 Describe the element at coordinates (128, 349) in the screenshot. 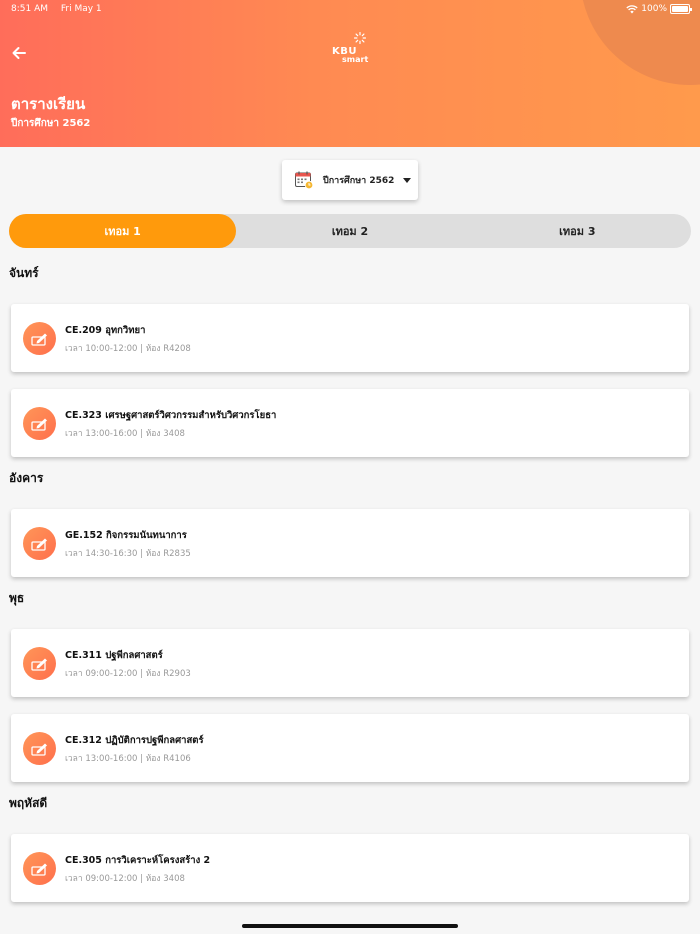

I see `class-detail: เวลา 10:00-12:00 | ห้อง R4208` at that location.